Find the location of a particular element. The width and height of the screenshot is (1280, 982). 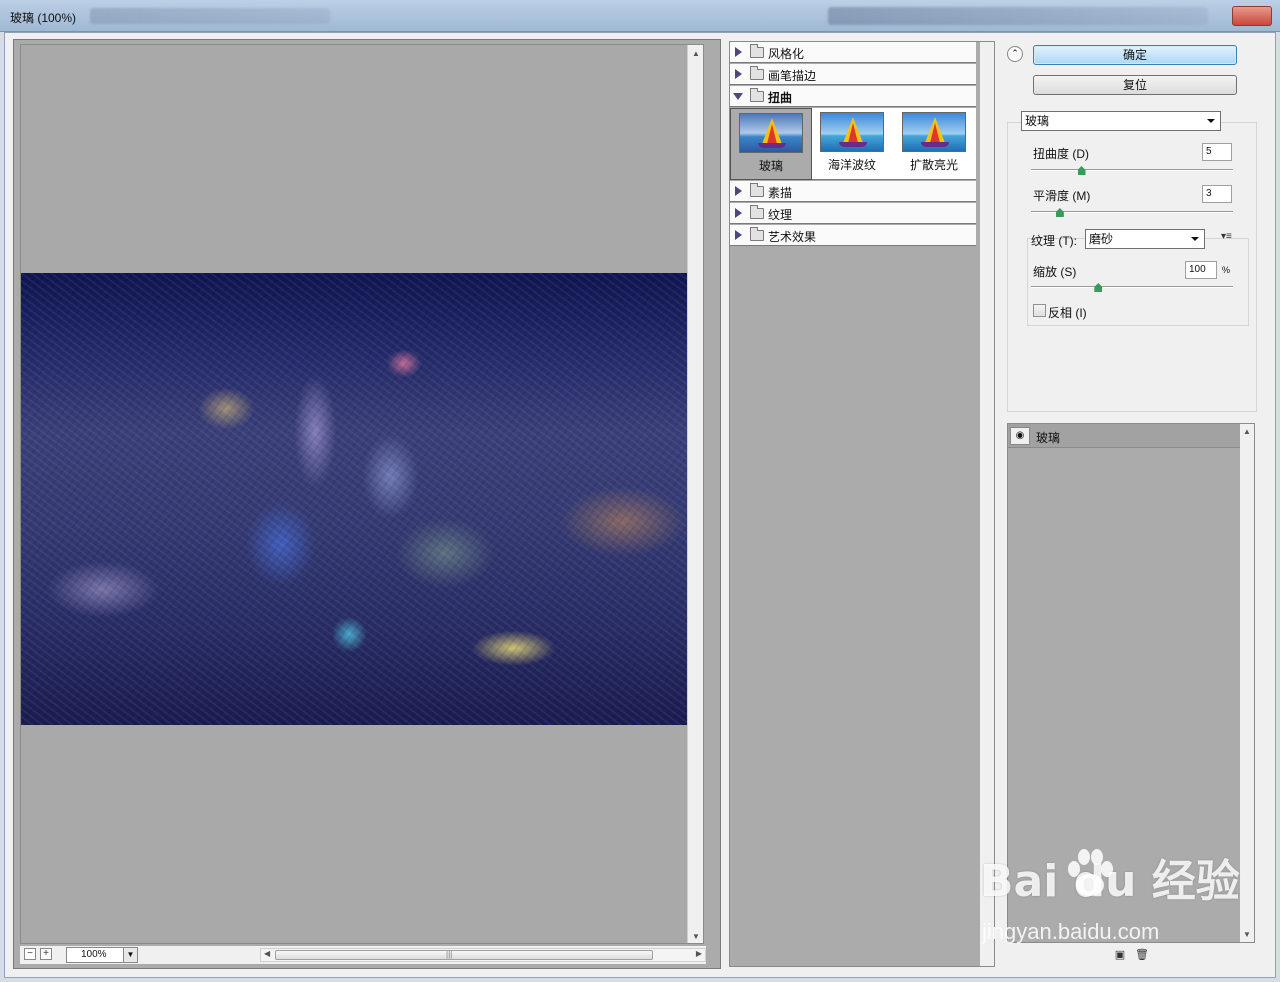

category-stylize: 风格化 is located at coordinates (853, 52).